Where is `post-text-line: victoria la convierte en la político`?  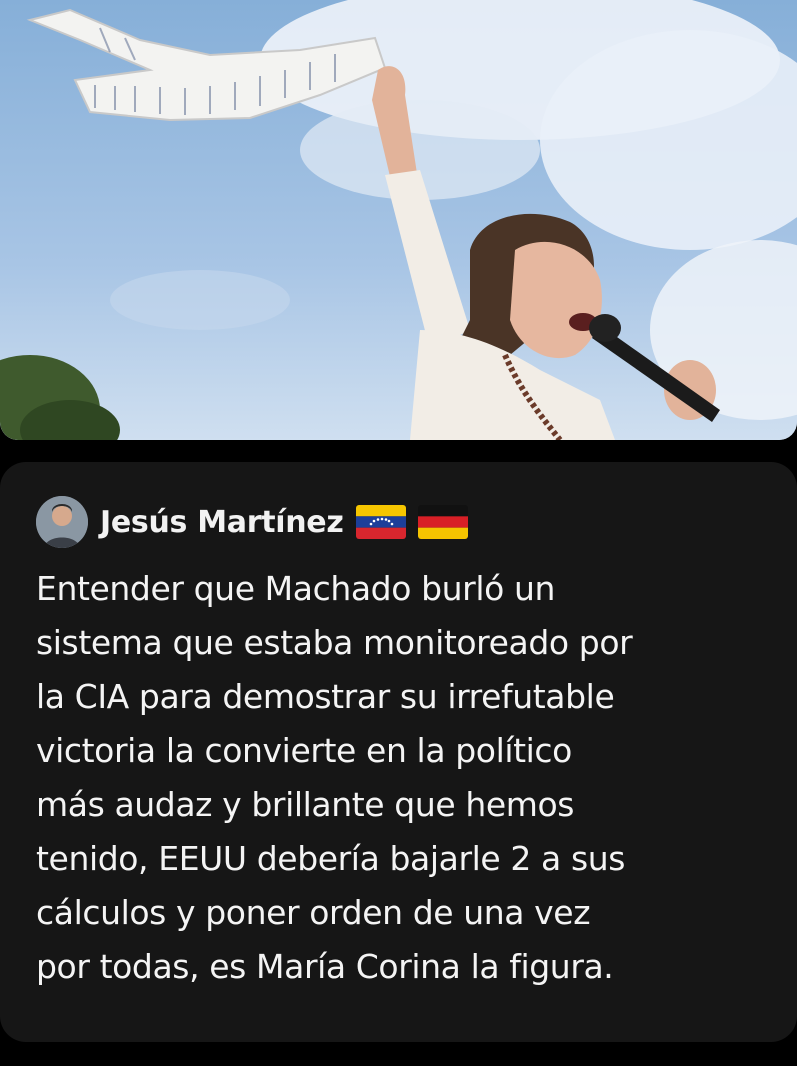
post-text-line: victoria la convierte en la político is located at coordinates (304, 750).